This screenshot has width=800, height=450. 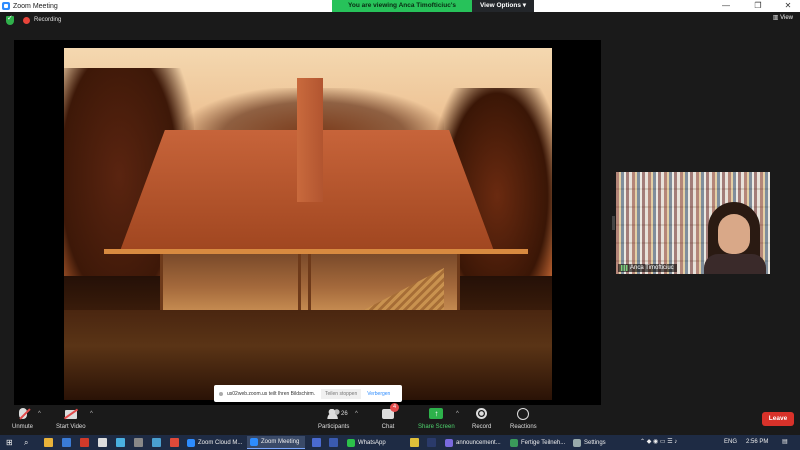 What do you see at coordinates (378, 394) in the screenshot?
I see `hide-button: Verbergen` at bounding box center [378, 394].